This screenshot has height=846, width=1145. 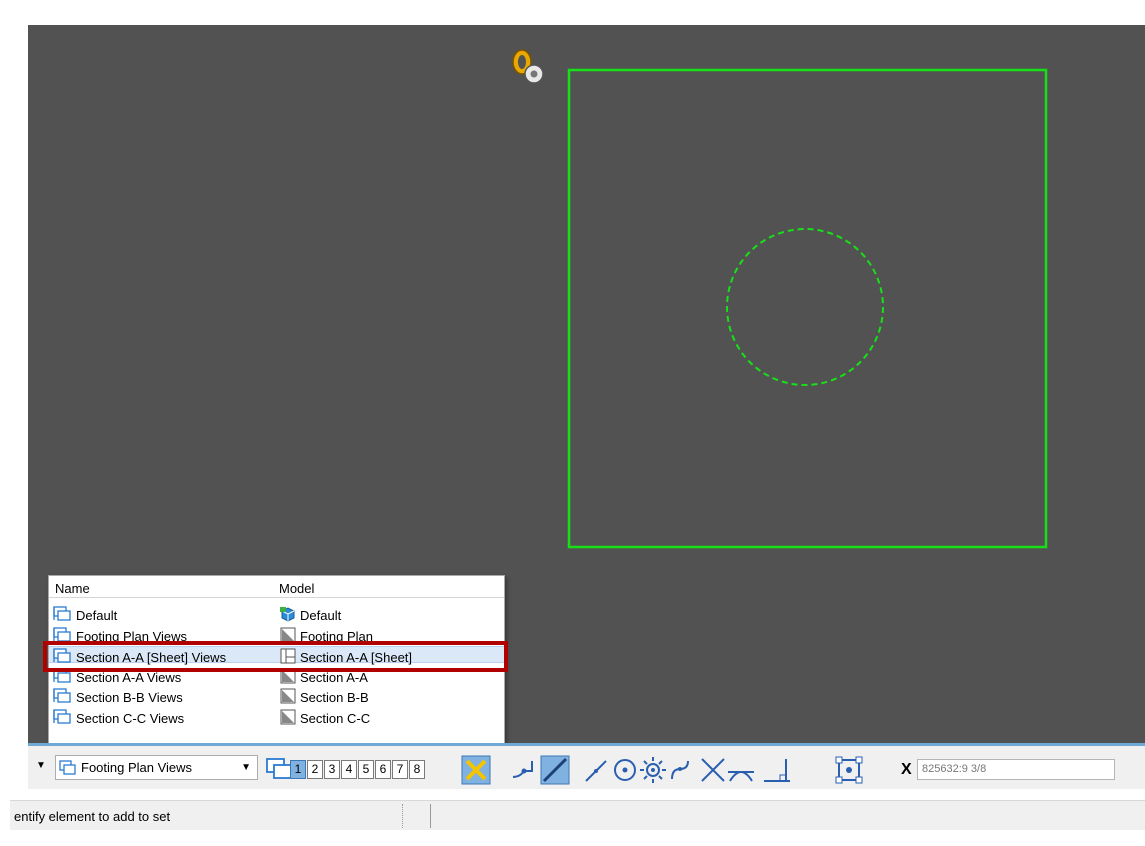 I want to click on midpoint-snap-icon, so click(x=596, y=771).